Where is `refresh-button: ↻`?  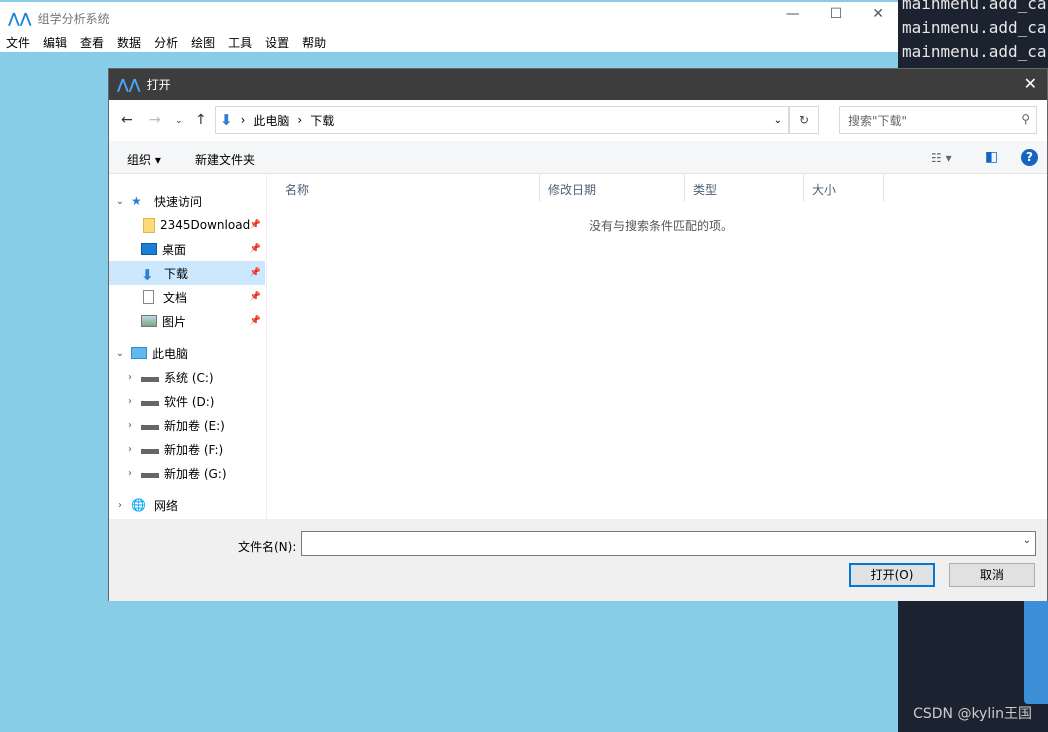 refresh-button: ↻ is located at coordinates (804, 120).